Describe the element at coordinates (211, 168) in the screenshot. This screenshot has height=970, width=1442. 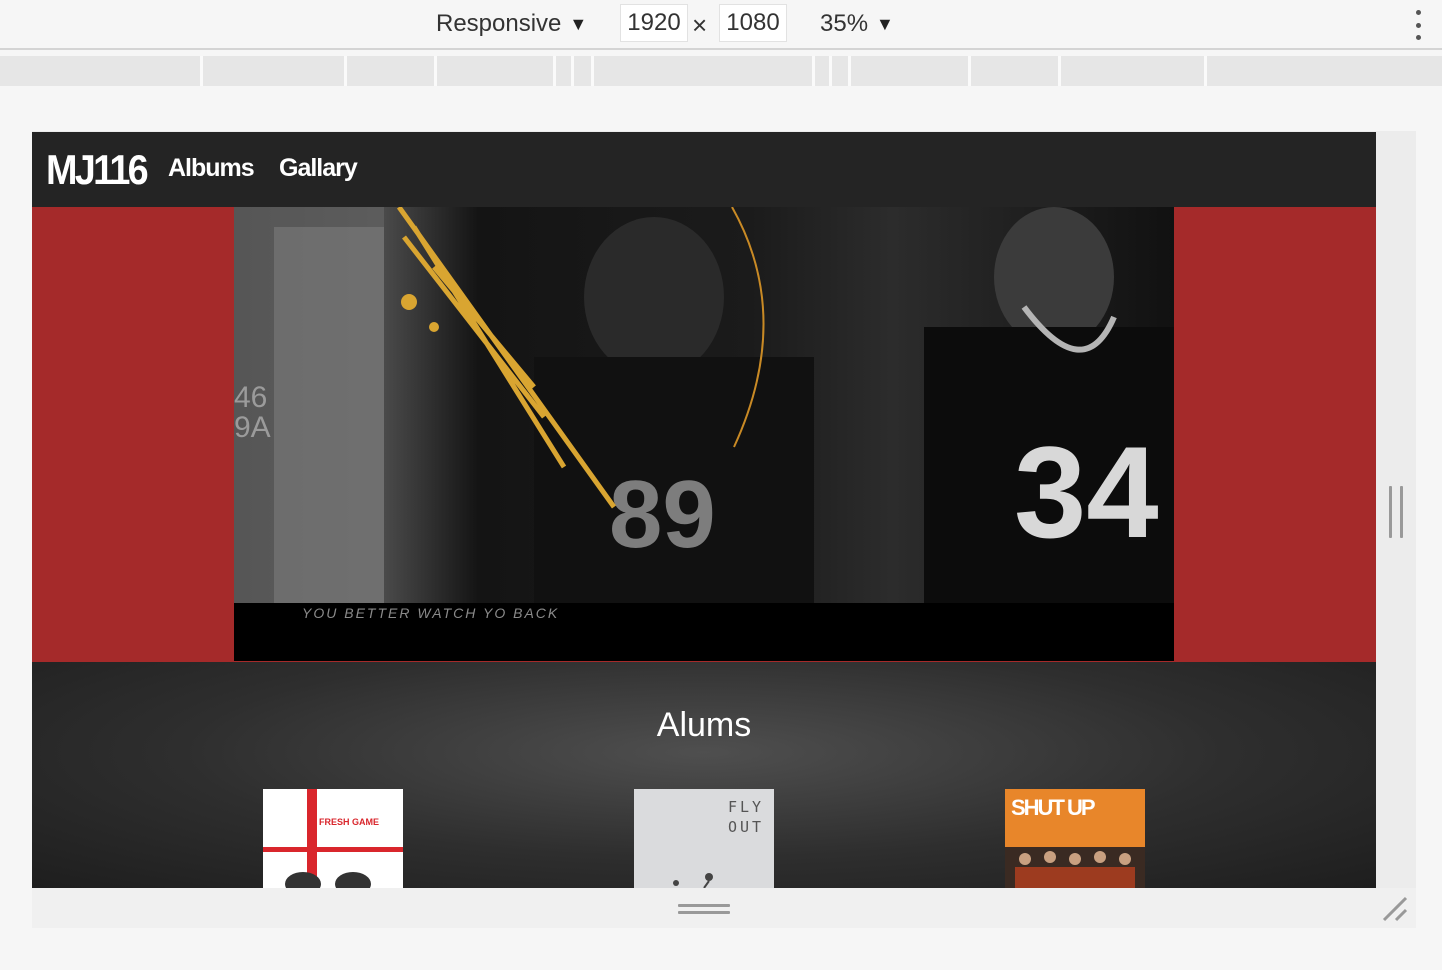
I see `nav-link-albums: Albums` at that location.